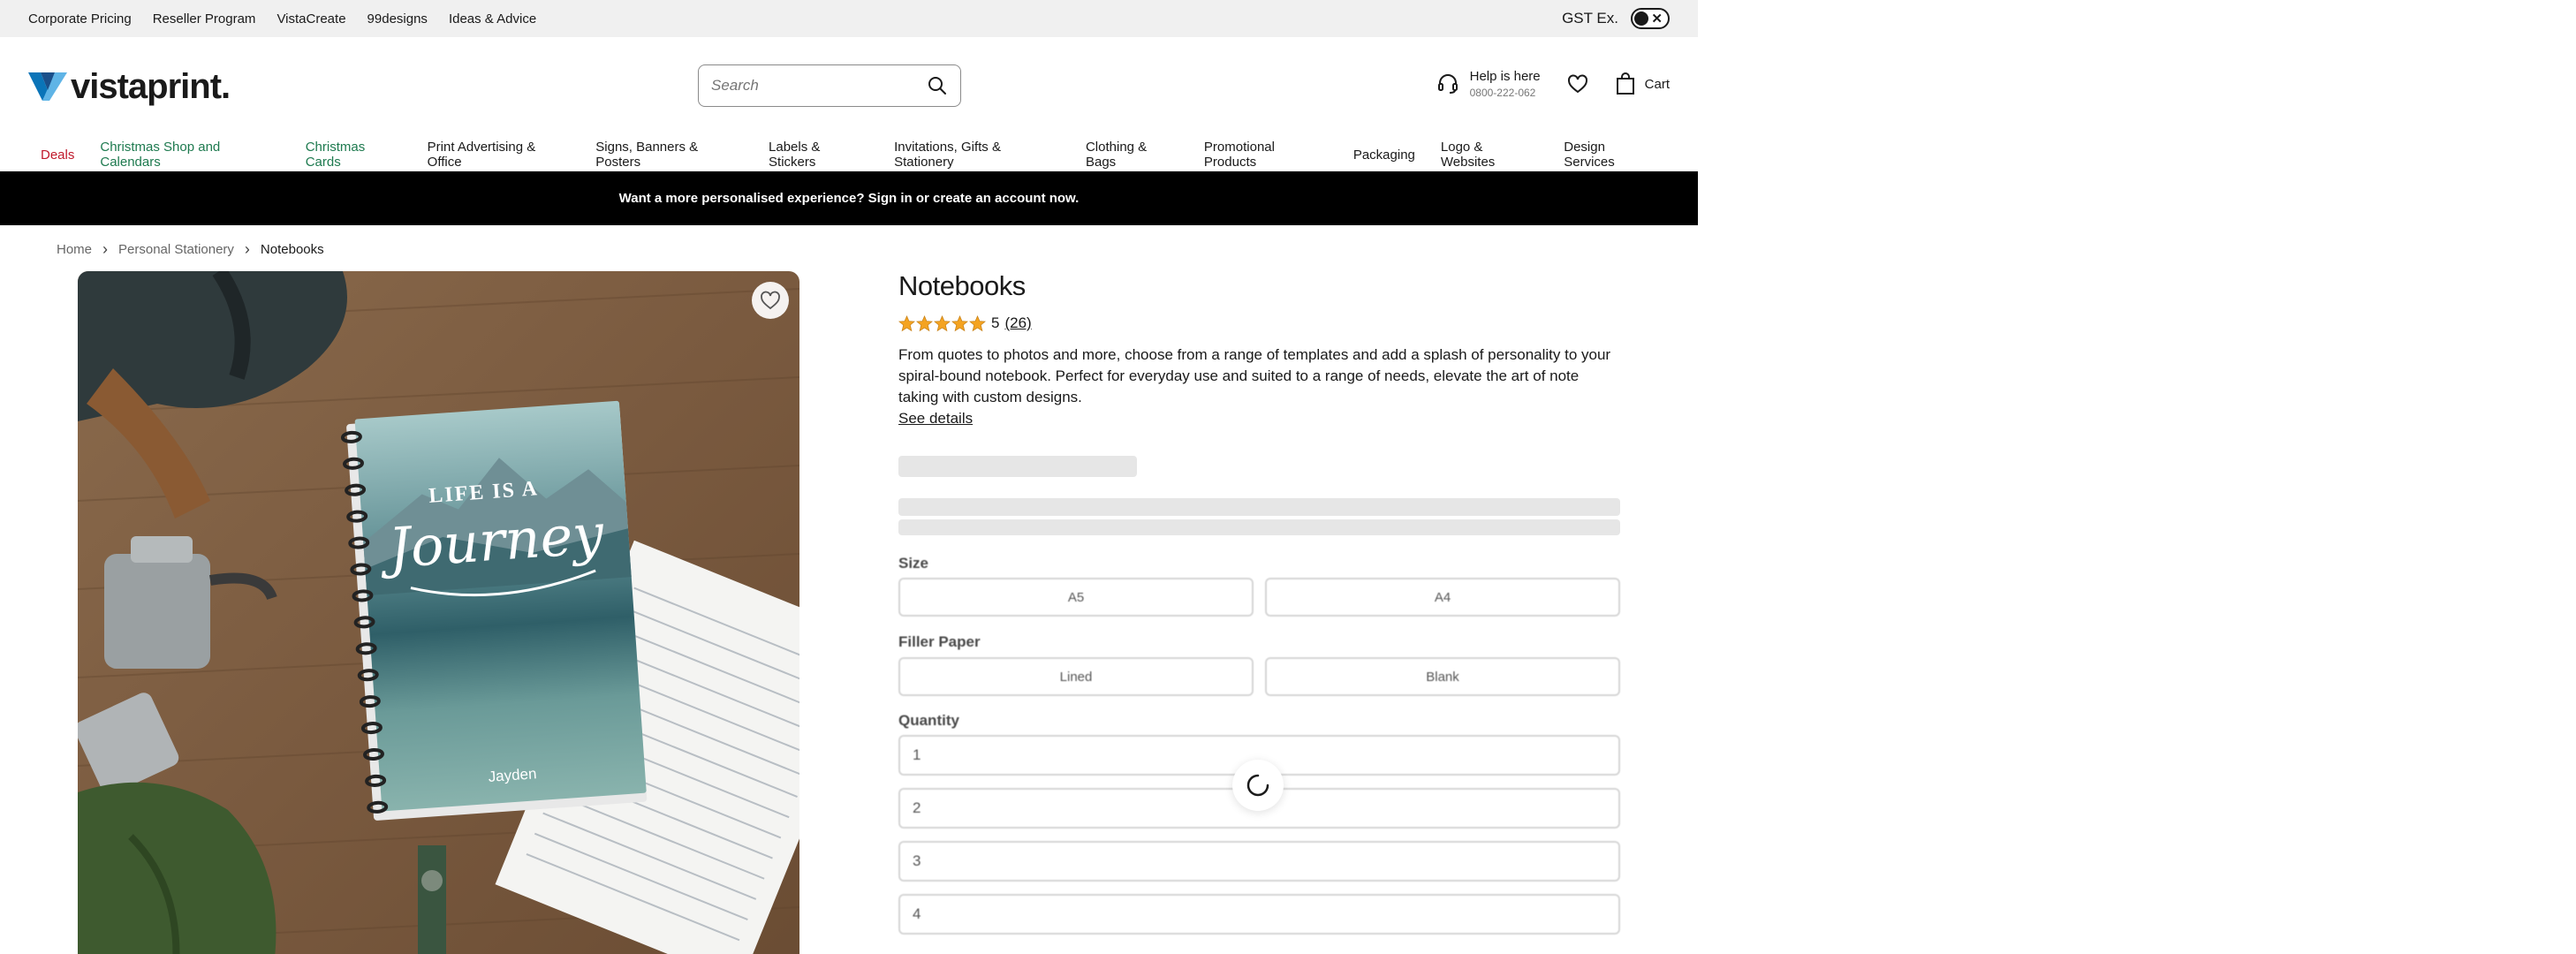 This screenshot has width=2576, height=954. What do you see at coordinates (58, 155) in the screenshot?
I see `nav-item-deals: Deals` at bounding box center [58, 155].